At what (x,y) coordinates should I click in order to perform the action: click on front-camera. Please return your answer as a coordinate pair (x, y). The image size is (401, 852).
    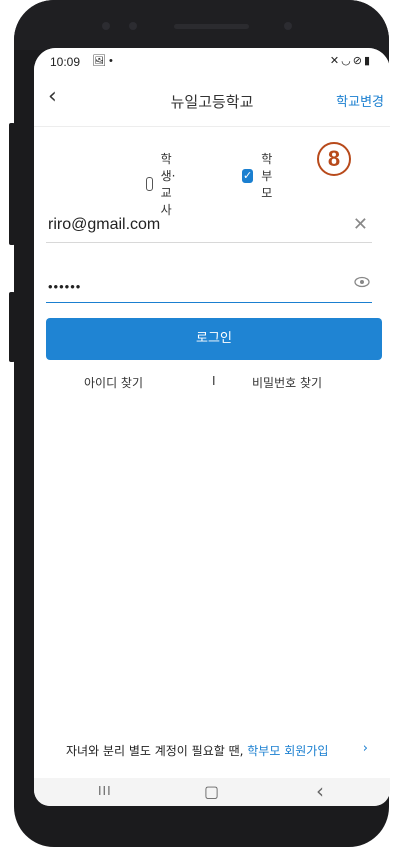
    Looking at the image, I should click on (288, 26).